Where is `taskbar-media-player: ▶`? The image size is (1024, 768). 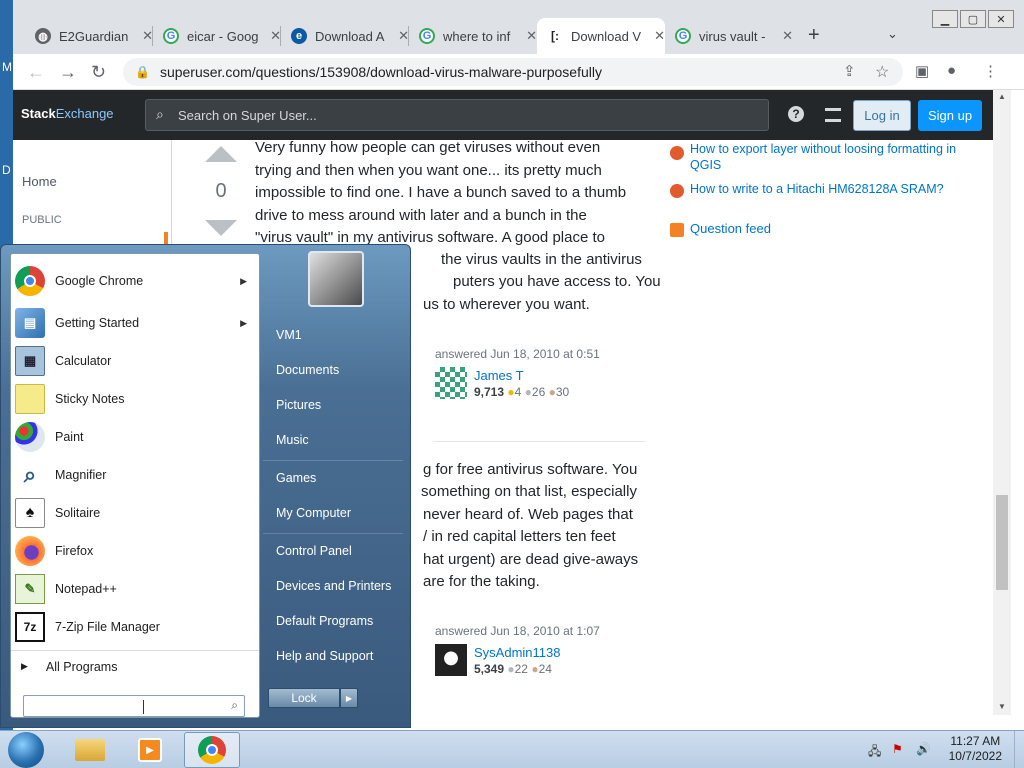
taskbar-media-player: ▶ is located at coordinates (150, 750).